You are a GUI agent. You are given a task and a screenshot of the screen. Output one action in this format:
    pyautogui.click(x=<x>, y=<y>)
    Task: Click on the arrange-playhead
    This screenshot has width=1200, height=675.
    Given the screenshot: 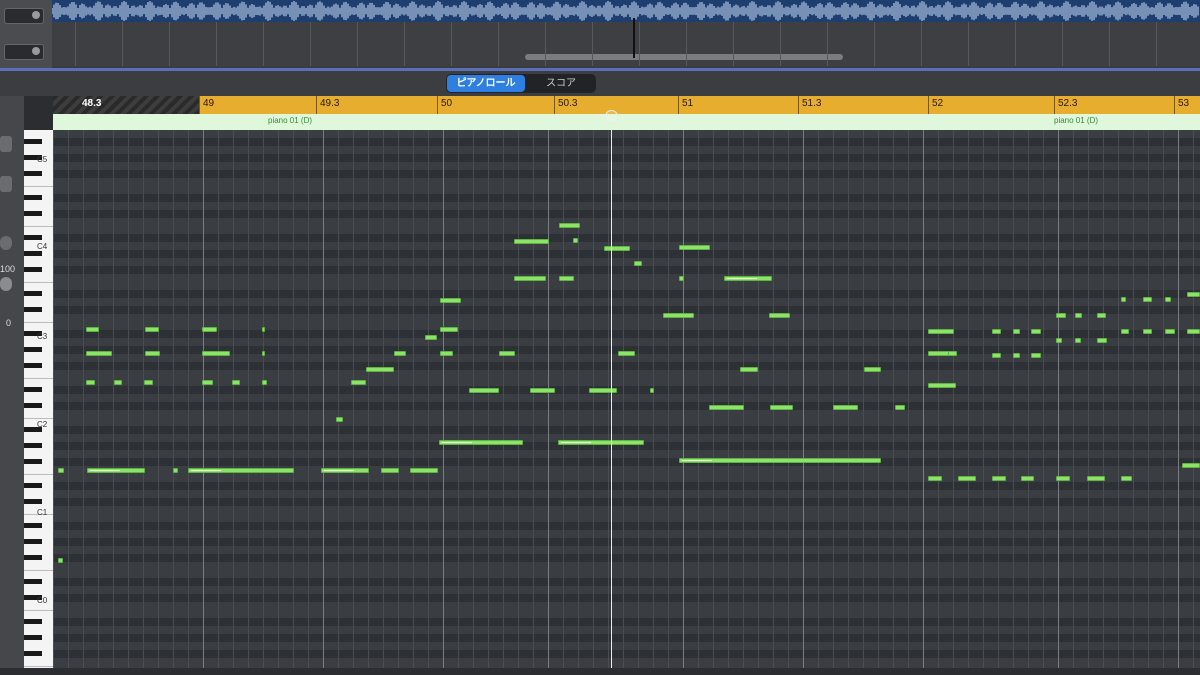 What is the action you would take?
    pyautogui.click(x=634, y=38)
    